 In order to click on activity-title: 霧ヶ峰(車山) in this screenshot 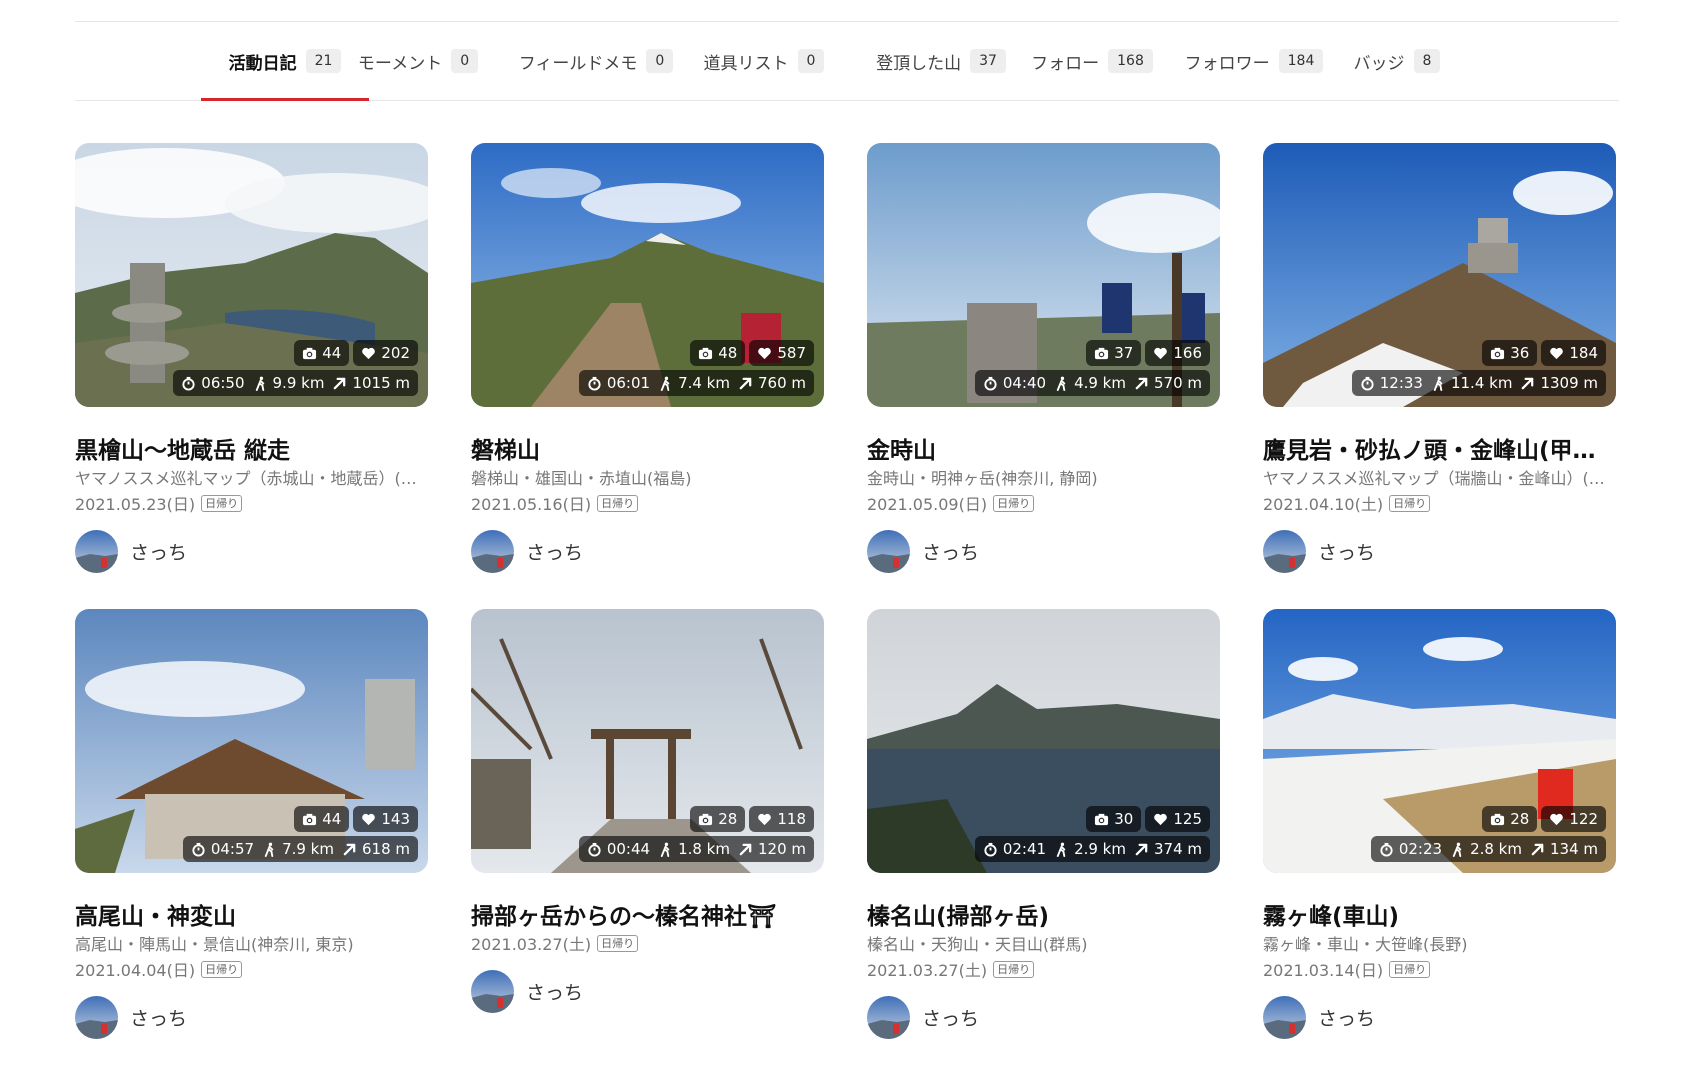, I will do `click(1439, 913)`.